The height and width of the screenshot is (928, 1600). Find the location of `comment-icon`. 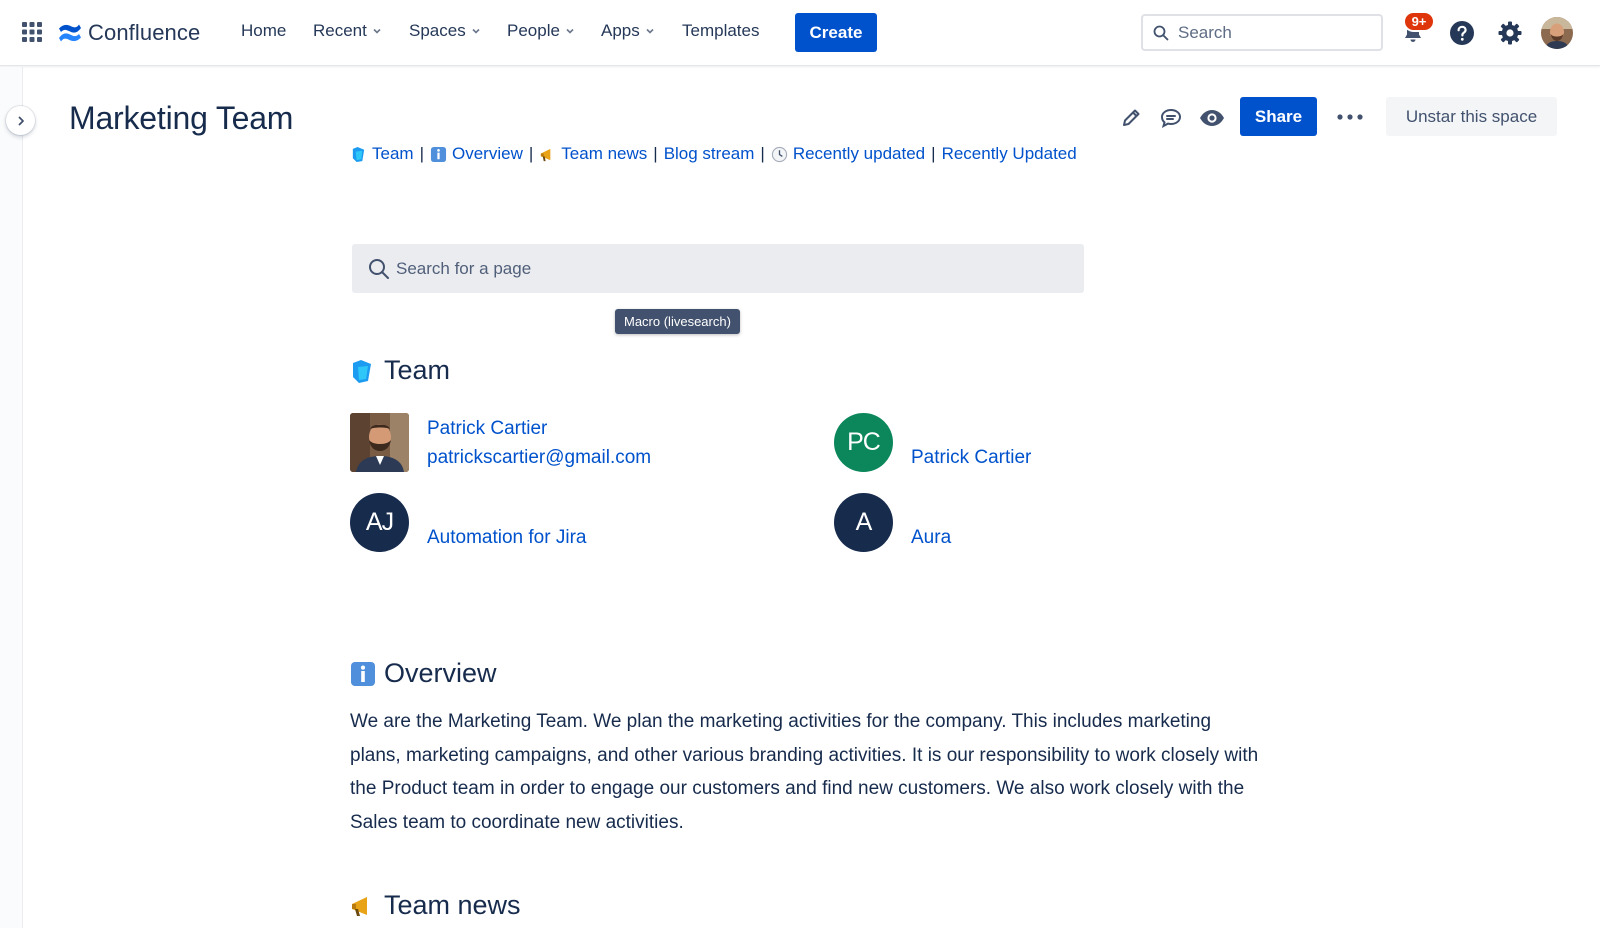

comment-icon is located at coordinates (1171, 118).